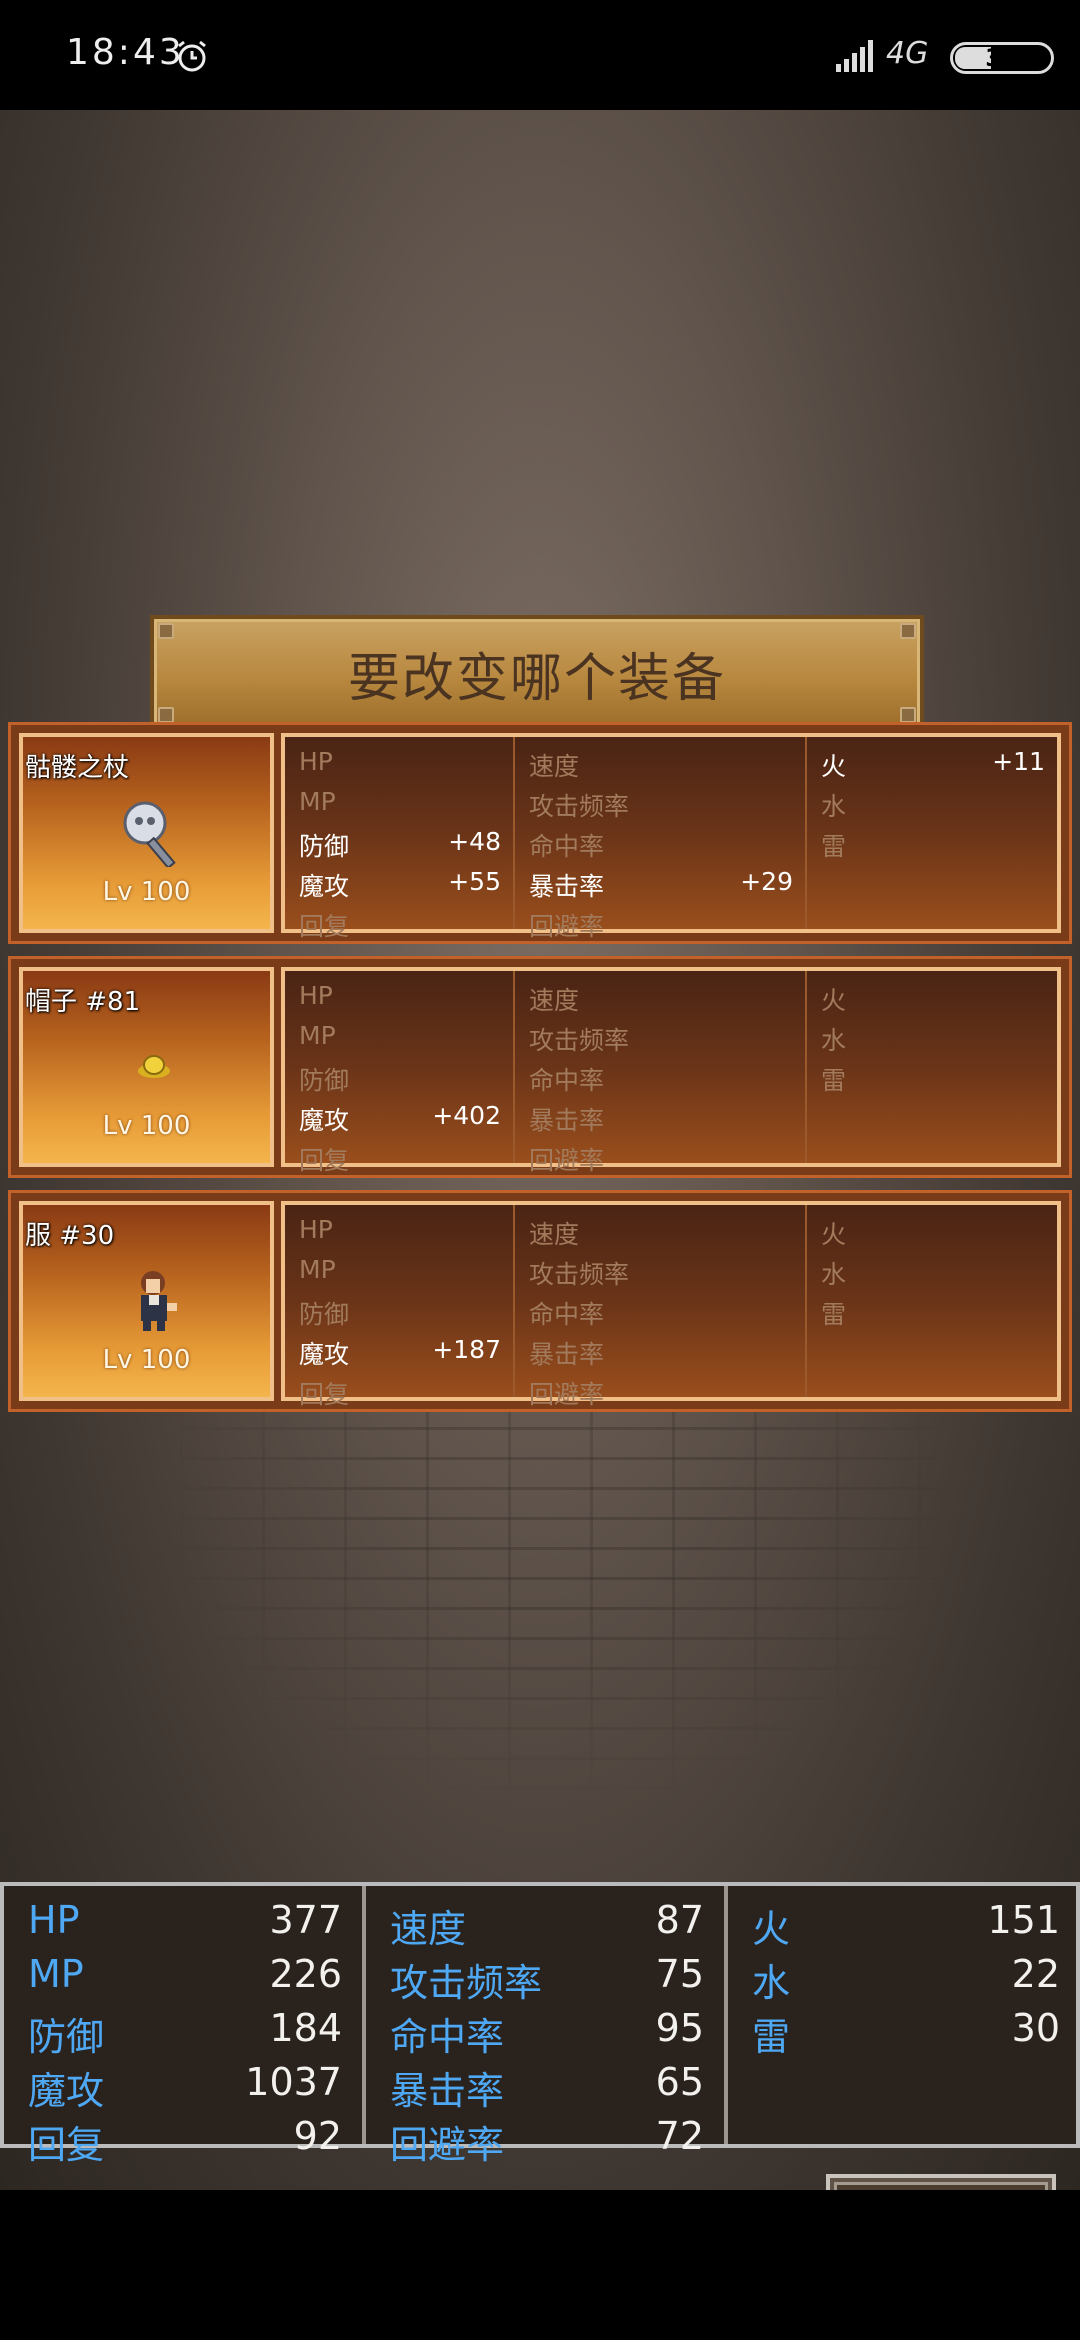 The width and height of the screenshot is (1080, 2340). I want to click on stat-label: 攻击频率, so click(579, 1040).